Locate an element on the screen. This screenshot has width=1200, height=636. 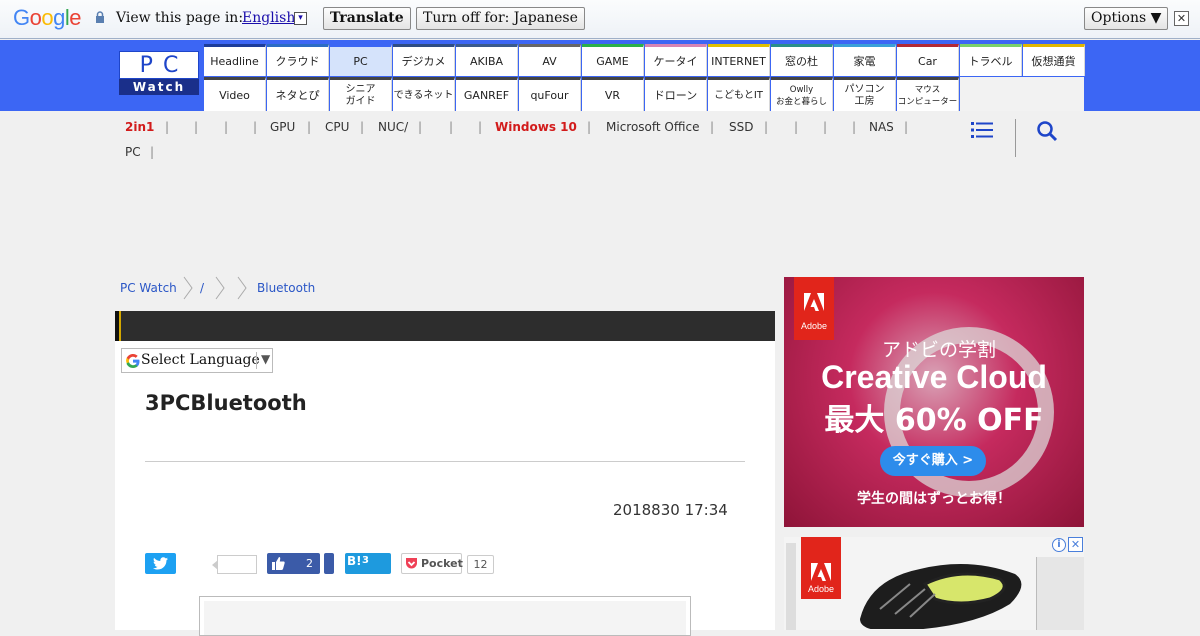
tag-link: CPU is located at coordinates (337, 127).